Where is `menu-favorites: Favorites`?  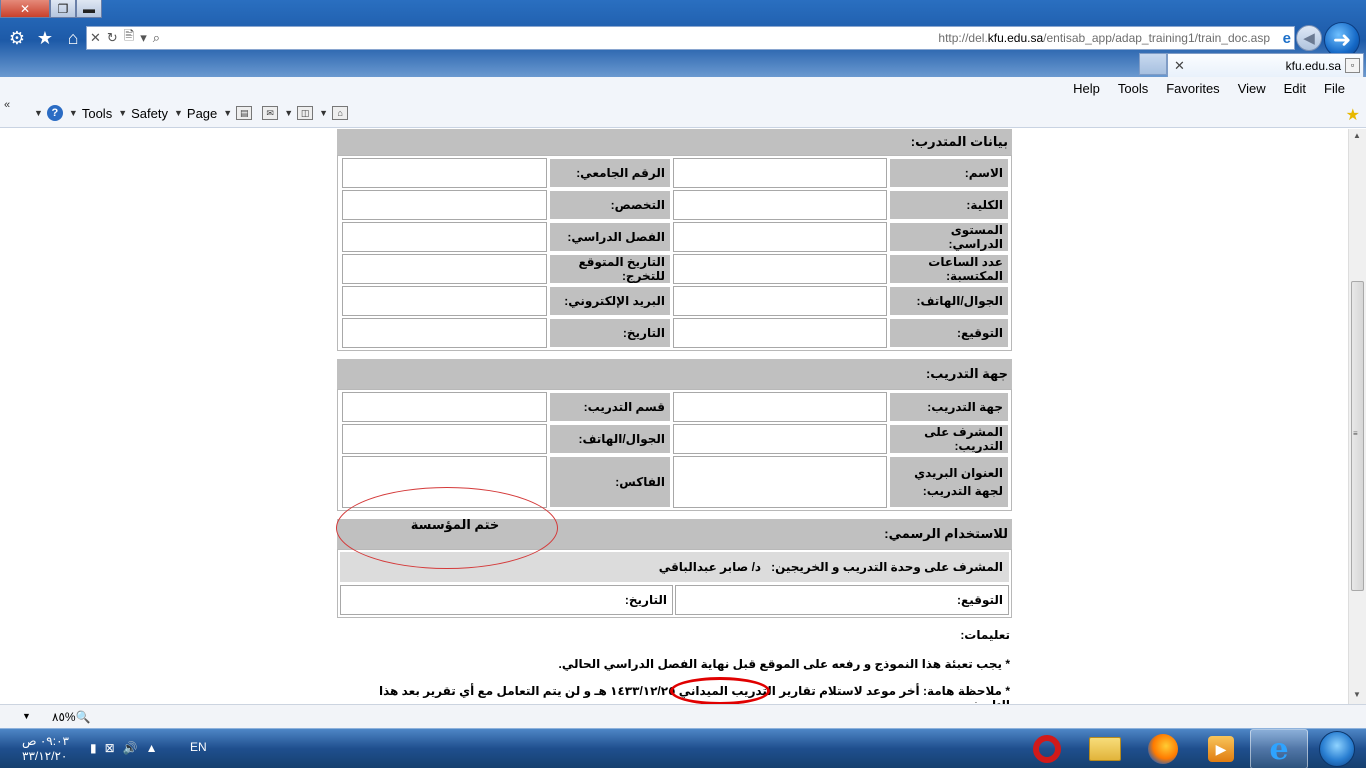
menu-favorites: Favorites is located at coordinates (1192, 88).